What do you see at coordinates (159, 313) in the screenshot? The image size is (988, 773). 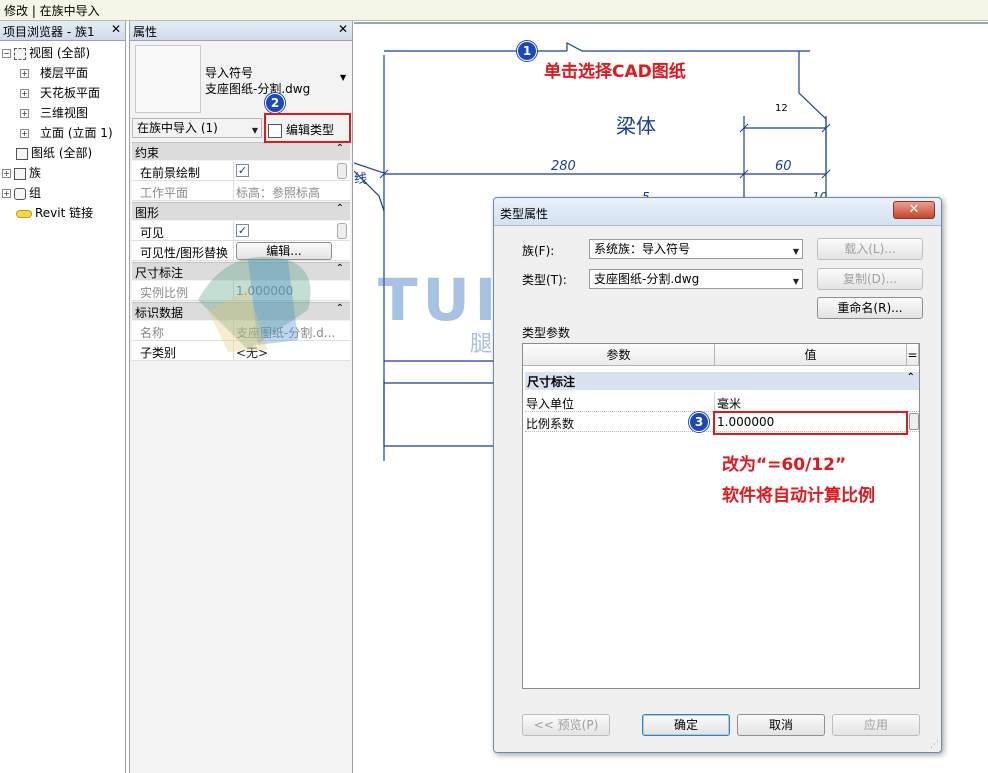 I see `section-label: 标识数据` at bounding box center [159, 313].